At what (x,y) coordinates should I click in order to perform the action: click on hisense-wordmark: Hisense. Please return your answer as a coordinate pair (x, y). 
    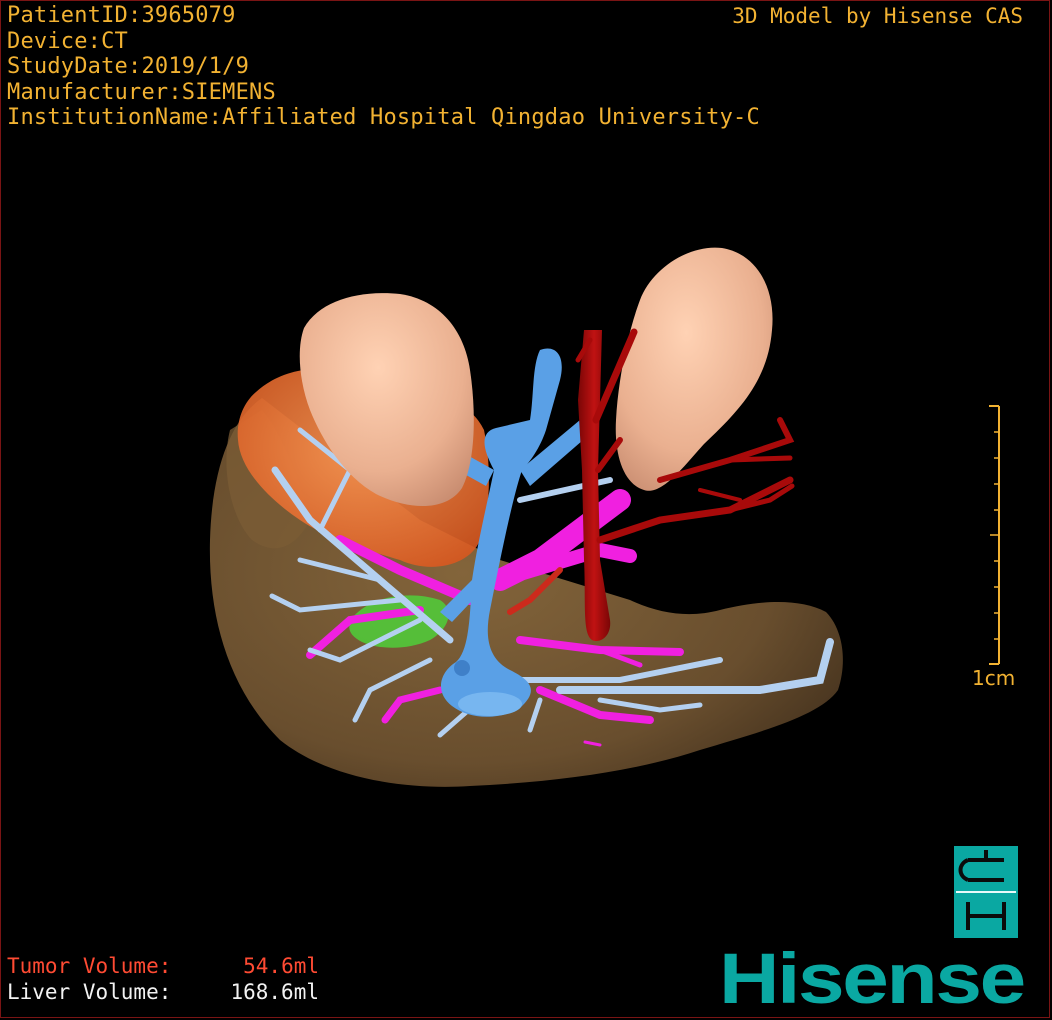
    Looking at the image, I should click on (872, 979).